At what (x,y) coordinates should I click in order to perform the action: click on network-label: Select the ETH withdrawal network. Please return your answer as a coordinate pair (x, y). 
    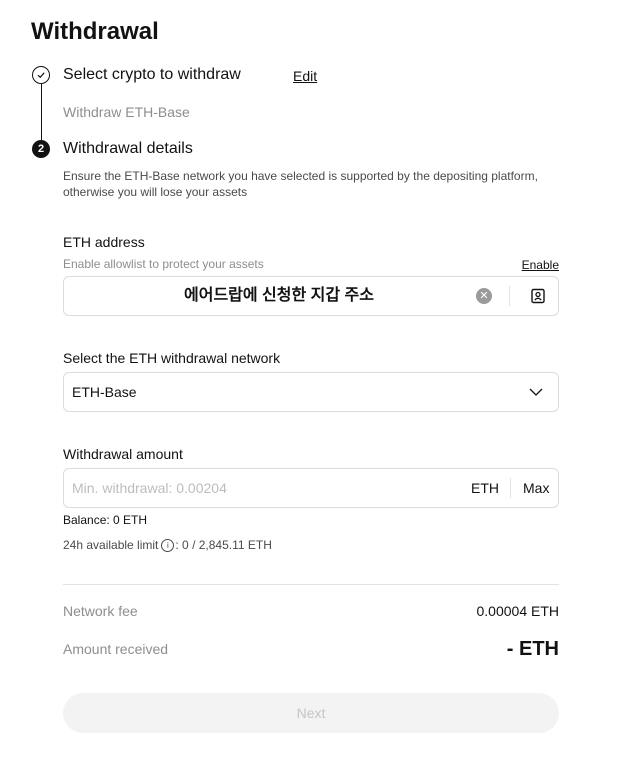
    Looking at the image, I should click on (172, 358).